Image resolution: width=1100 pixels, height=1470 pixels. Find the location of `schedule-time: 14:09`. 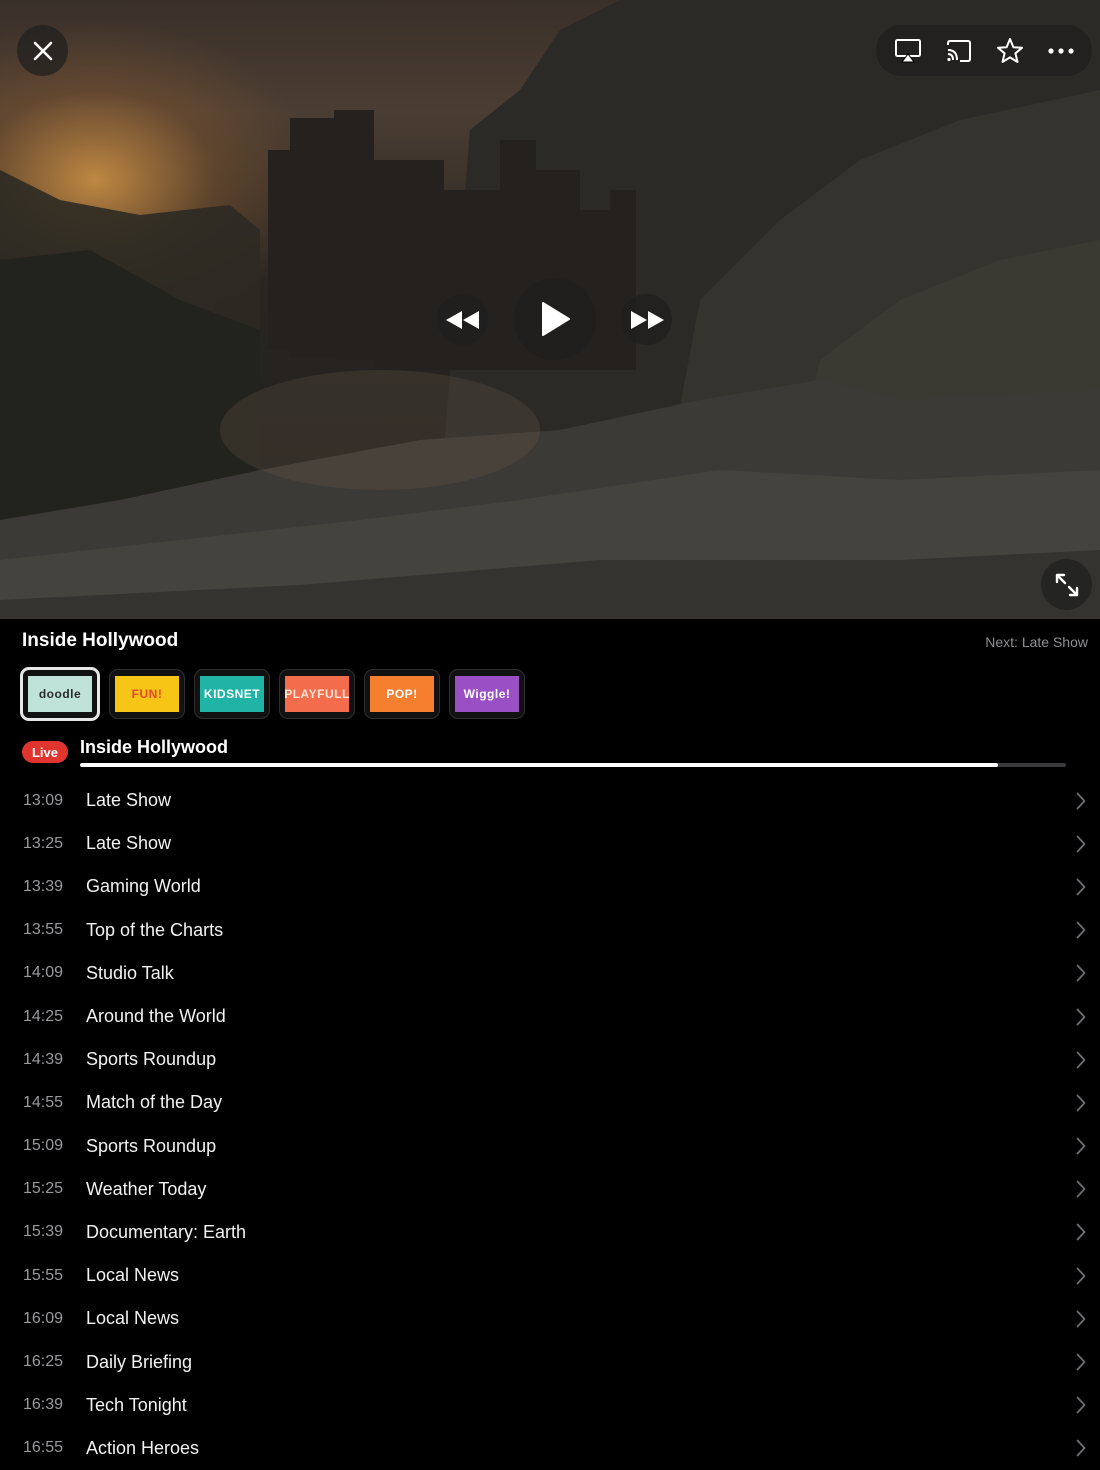

schedule-time: 14:09 is located at coordinates (43, 973).